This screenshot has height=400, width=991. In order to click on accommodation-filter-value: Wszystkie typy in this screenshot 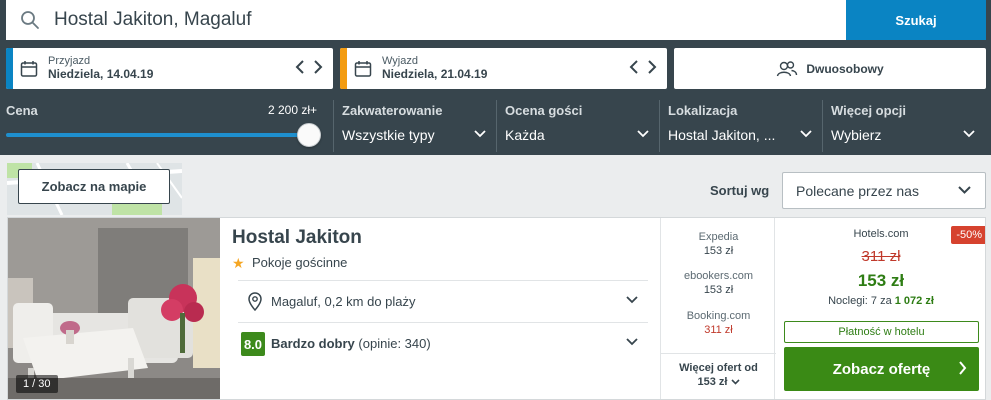, I will do `click(388, 135)`.